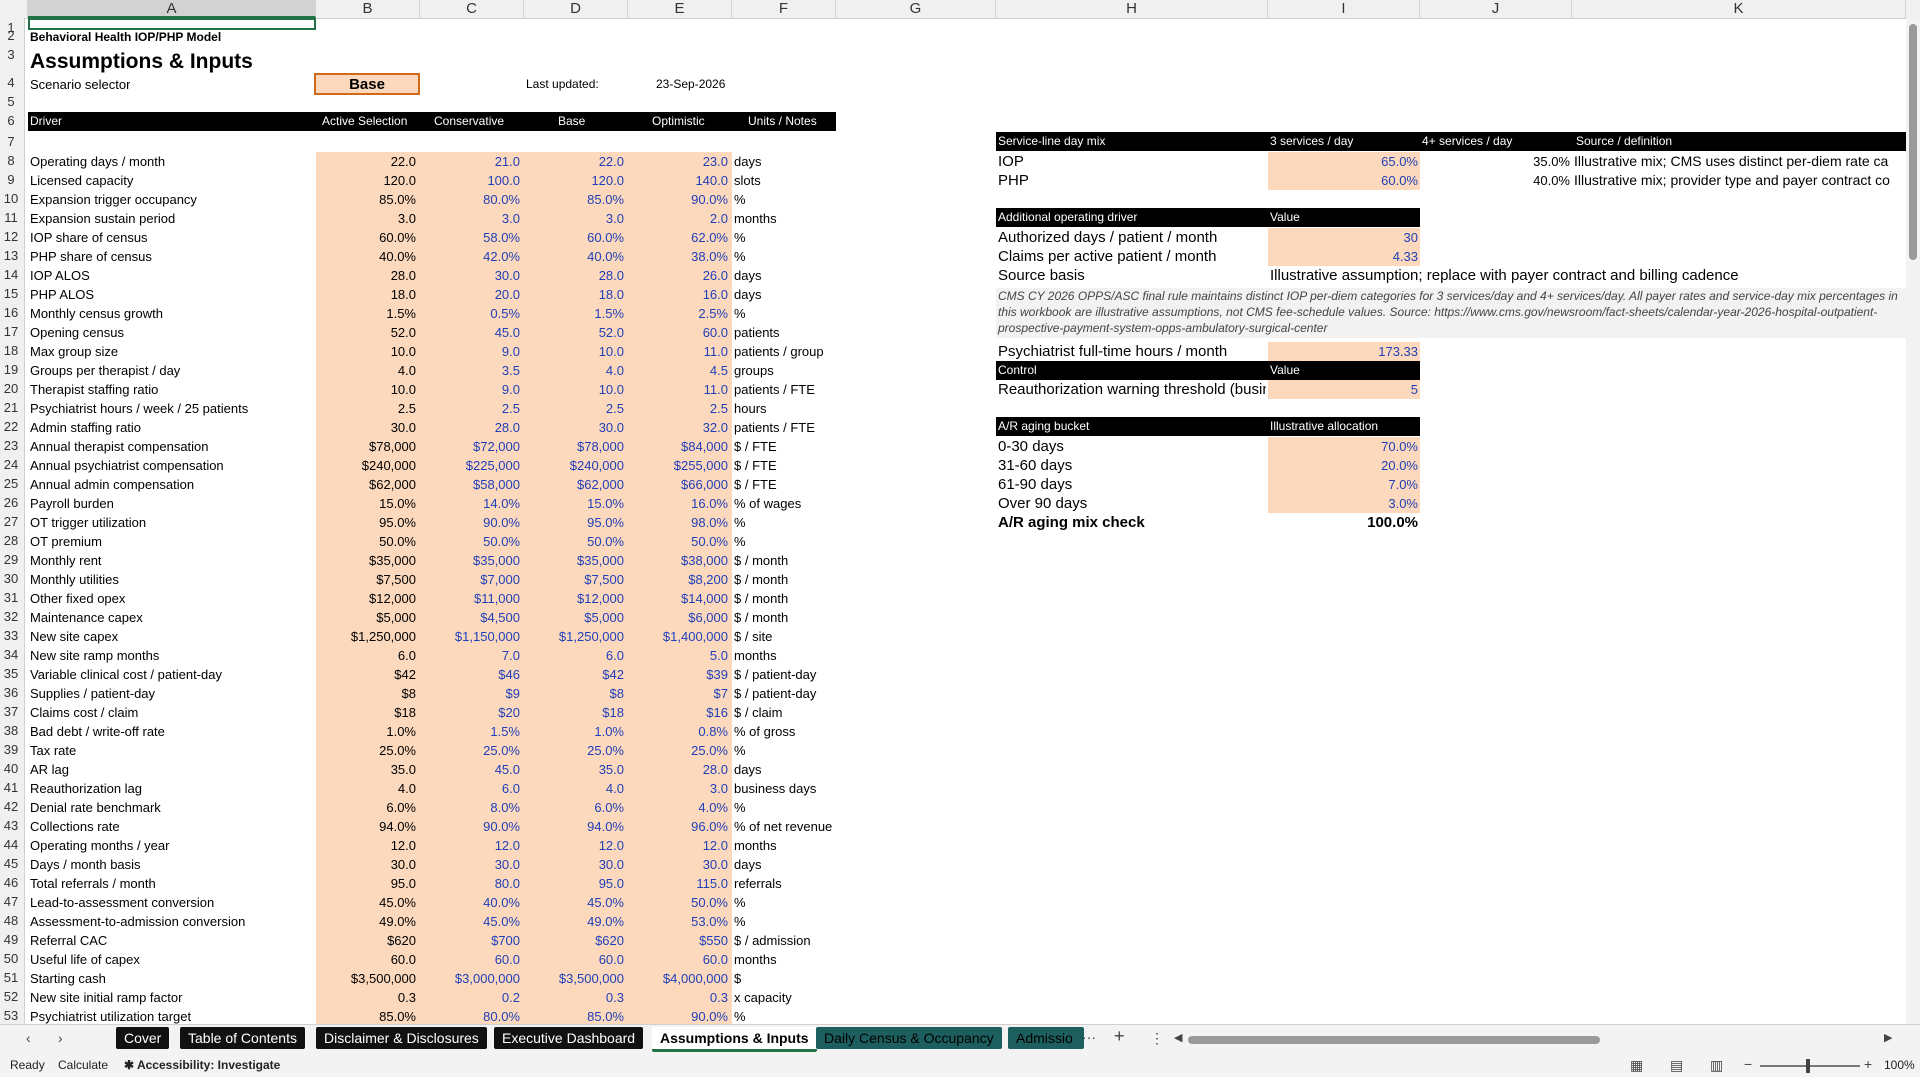 The image size is (1920, 1077). What do you see at coordinates (368, 275) in the screenshot?
I see `active-selection-value: 28.0` at bounding box center [368, 275].